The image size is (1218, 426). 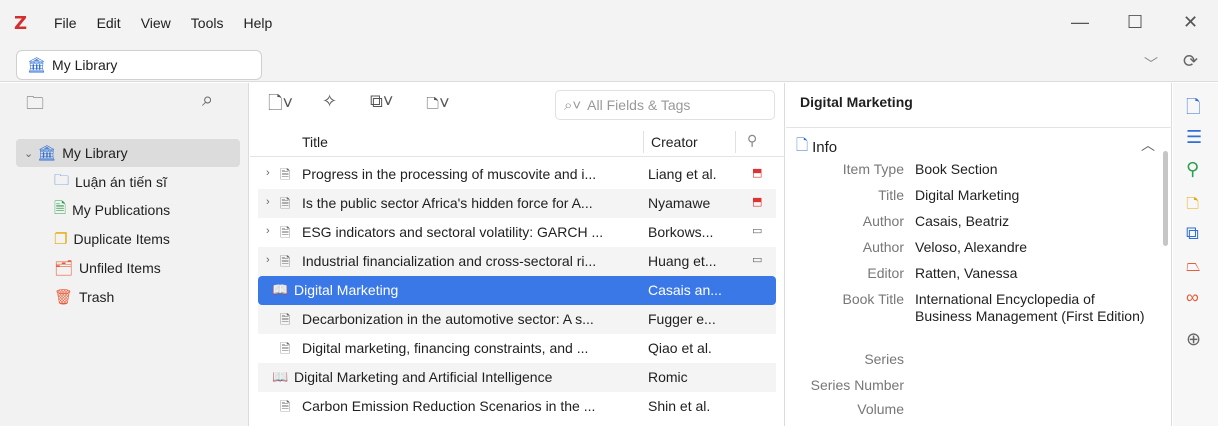 What do you see at coordinates (28, 153) in the screenshot?
I see `expand-toggle-icon: ⌄` at bounding box center [28, 153].